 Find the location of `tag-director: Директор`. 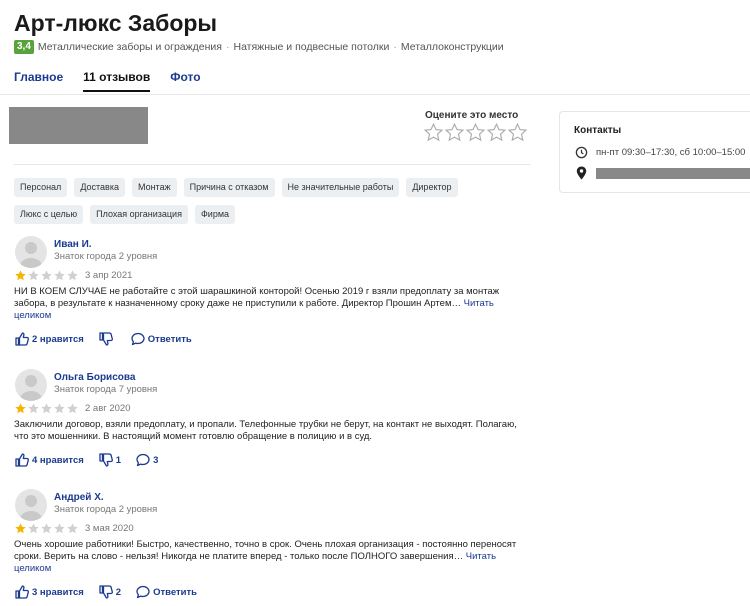

tag-director: Директор is located at coordinates (432, 187).